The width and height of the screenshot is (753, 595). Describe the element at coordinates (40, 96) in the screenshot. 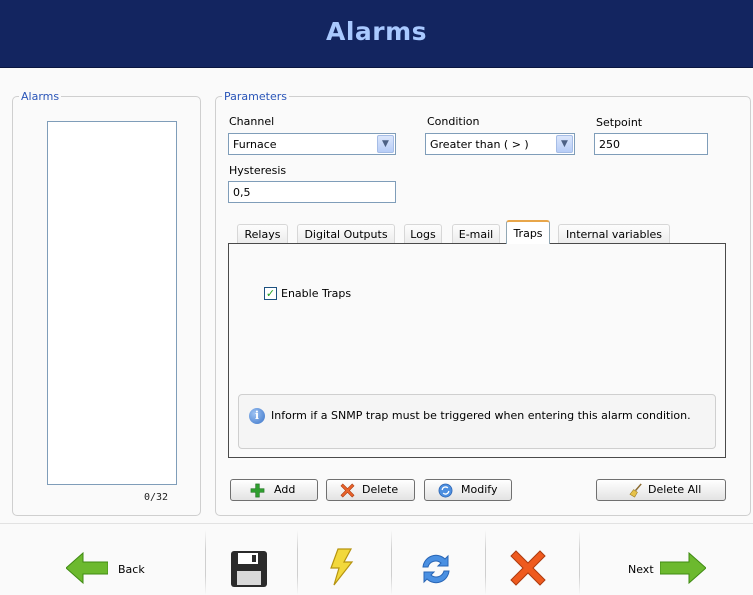

I see `alarms-legend: Alarms` at that location.